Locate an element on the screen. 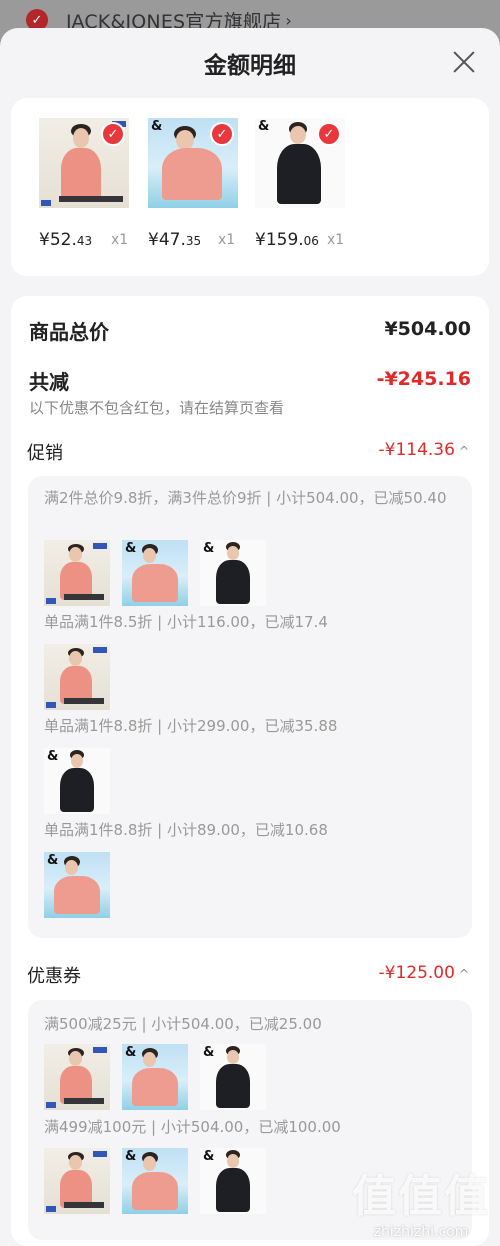 The width and height of the screenshot is (500, 1246). sheet-title: 金额明细 is located at coordinates (250, 66).